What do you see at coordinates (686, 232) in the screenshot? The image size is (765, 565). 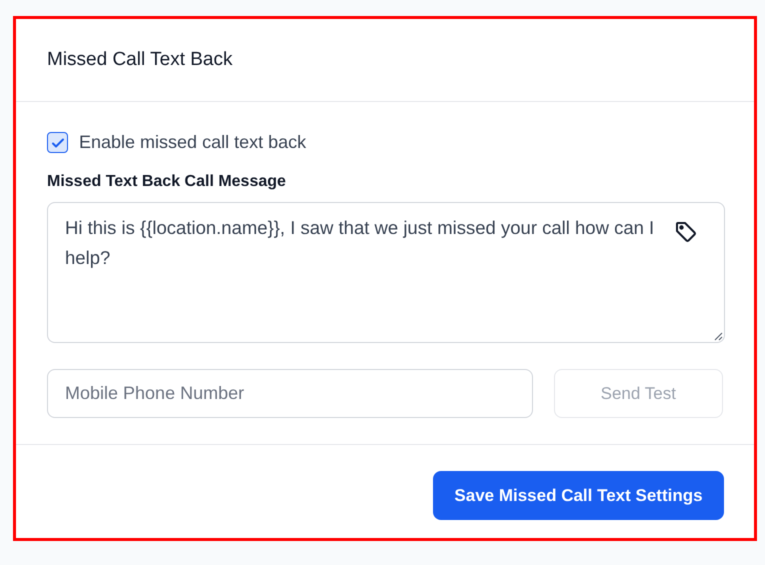 I see `tag-icon` at bounding box center [686, 232].